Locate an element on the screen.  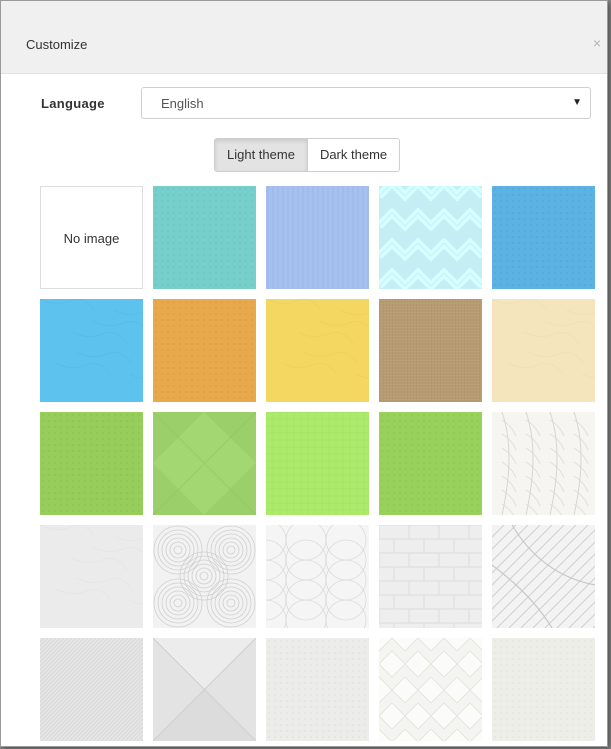
theme-toggle-group: Light theme Dark theme is located at coordinates (307, 155).